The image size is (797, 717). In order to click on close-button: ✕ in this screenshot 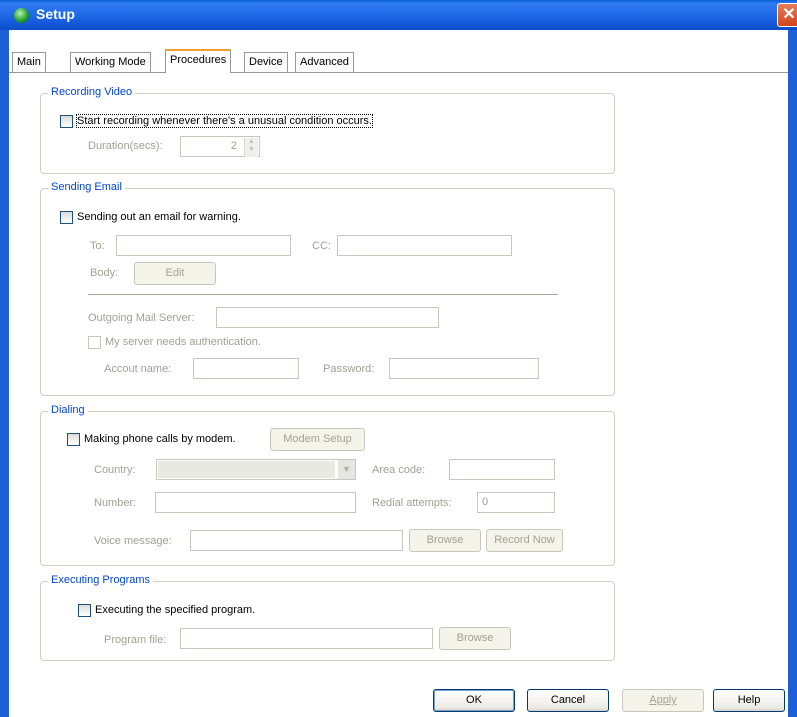, I will do `click(787, 15)`.